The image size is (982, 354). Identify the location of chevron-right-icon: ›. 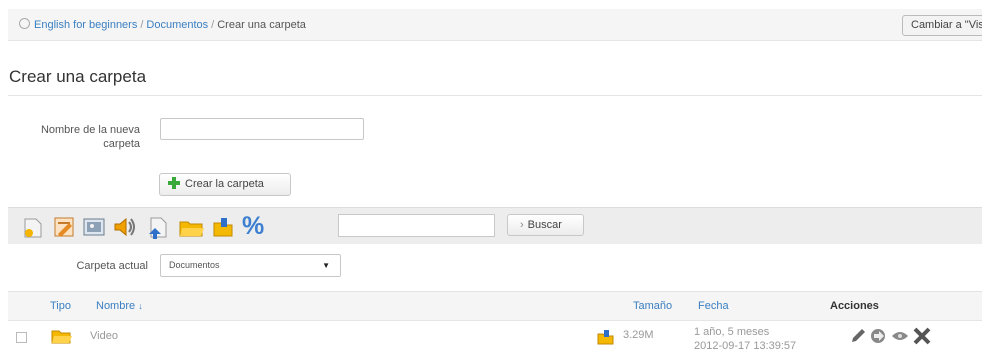
(522, 225).